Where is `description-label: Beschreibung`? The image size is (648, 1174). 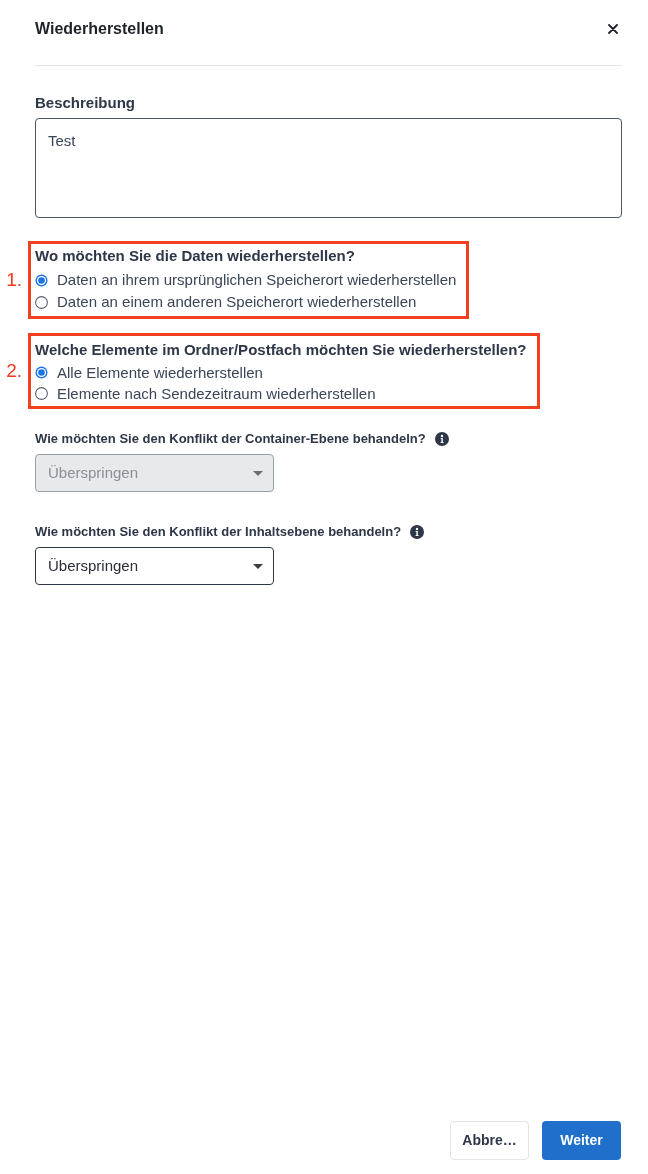
description-label: Beschreibung is located at coordinates (85, 103).